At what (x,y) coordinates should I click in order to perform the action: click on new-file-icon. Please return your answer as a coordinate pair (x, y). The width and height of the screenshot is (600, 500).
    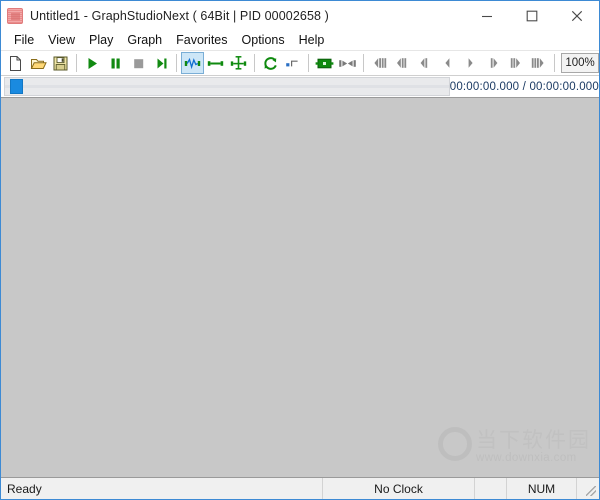
    Looking at the image, I should click on (15, 63).